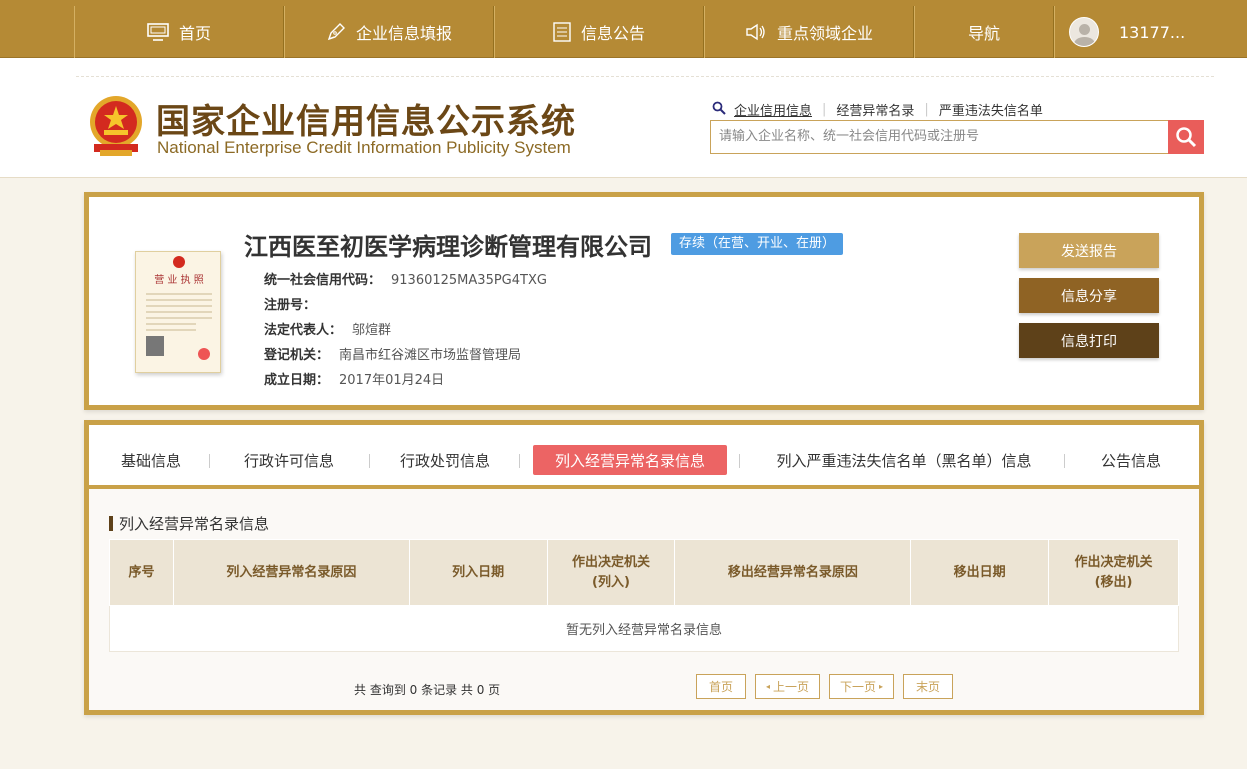 The image size is (1247, 769). What do you see at coordinates (645, 76) in the screenshot?
I see `header-divider` at bounding box center [645, 76].